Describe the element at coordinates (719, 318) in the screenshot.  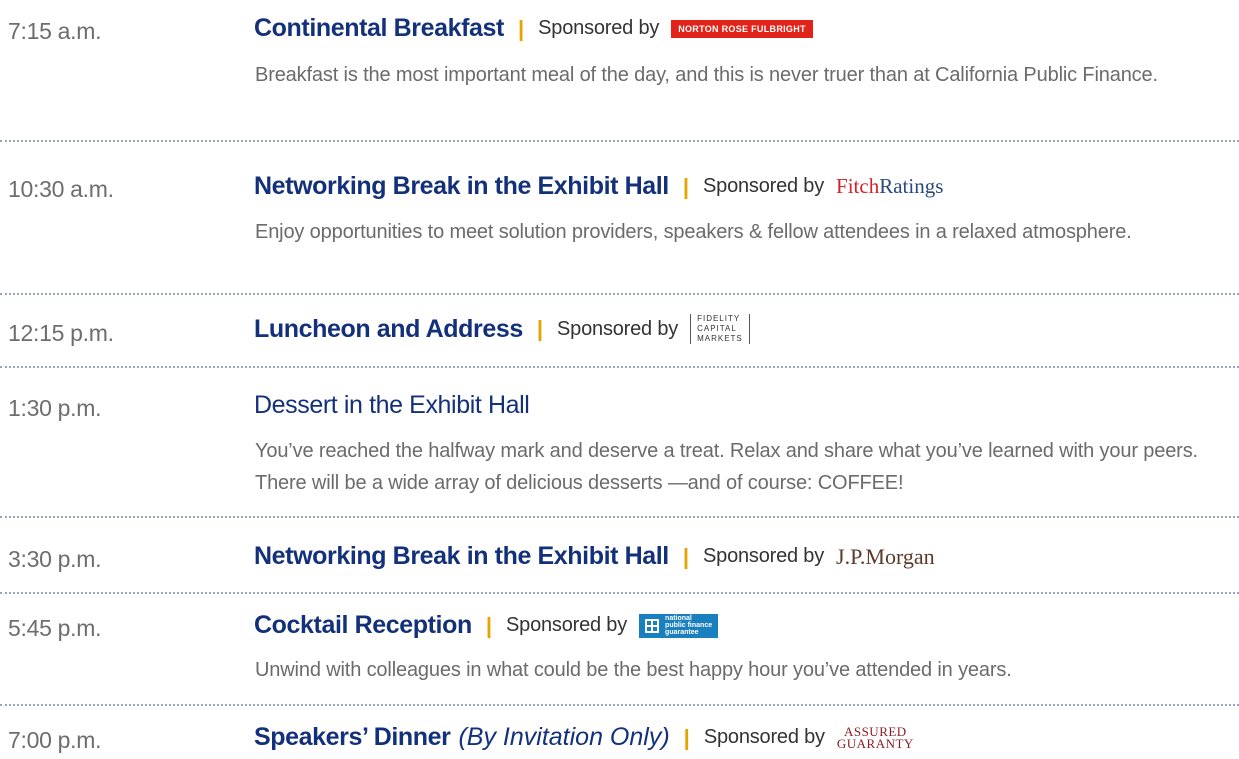
I see `logo-line: FIDELITY` at that location.